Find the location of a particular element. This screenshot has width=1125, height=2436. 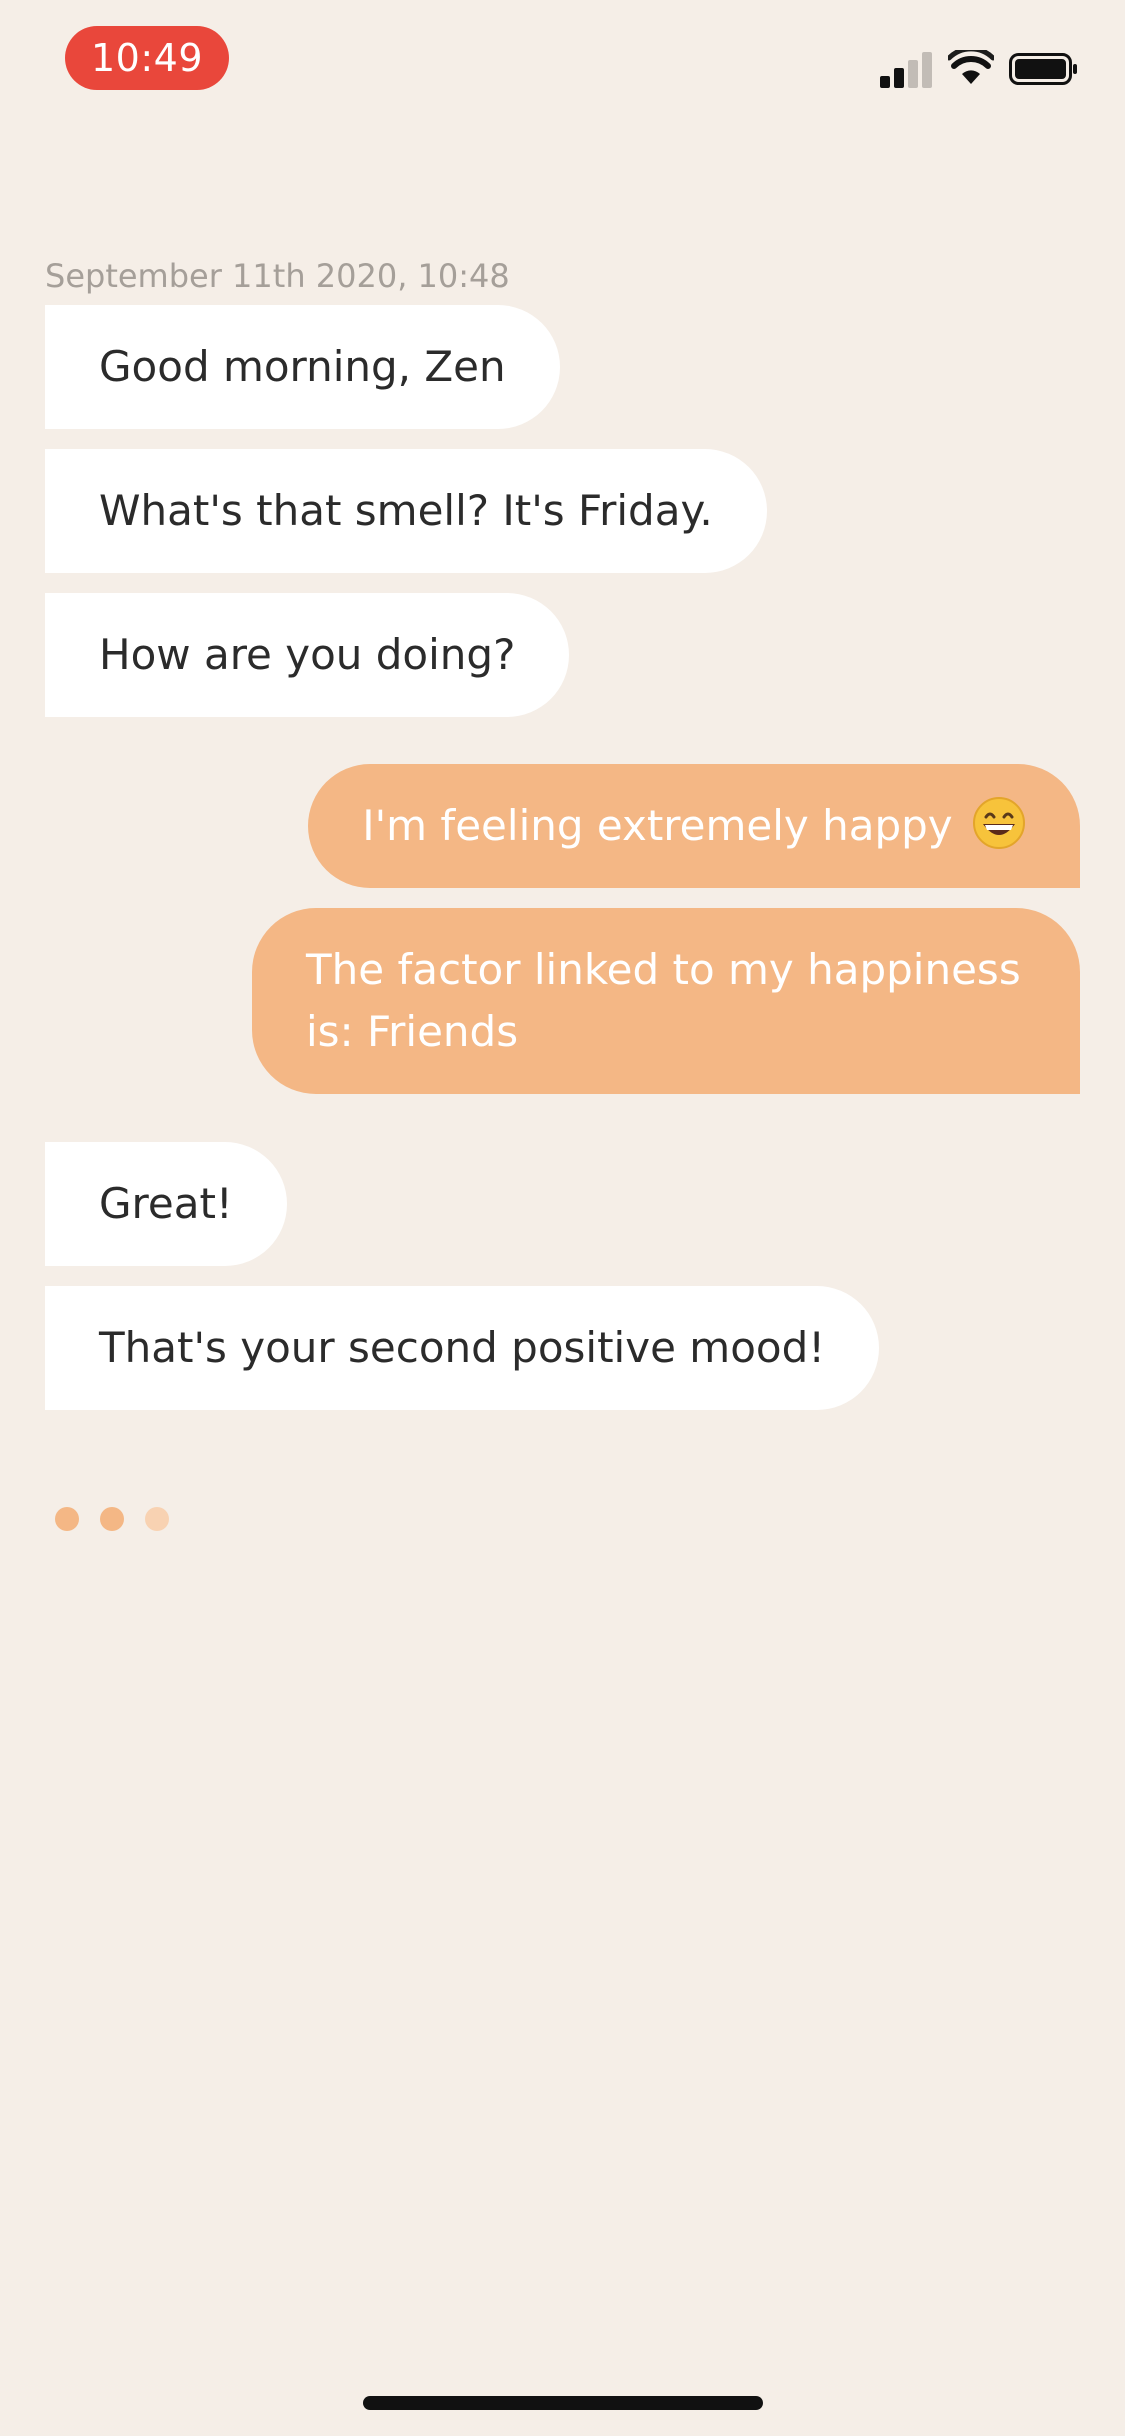

message-text: How are you doing? is located at coordinates (307, 654).